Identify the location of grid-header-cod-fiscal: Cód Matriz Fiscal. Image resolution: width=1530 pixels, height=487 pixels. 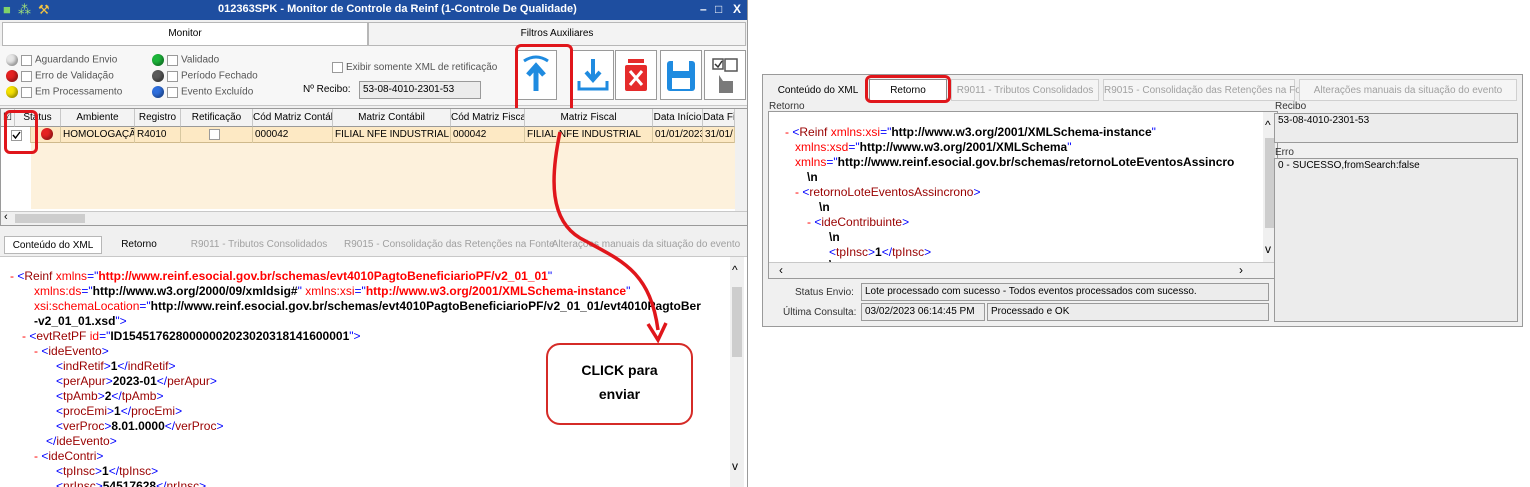
(488, 118).